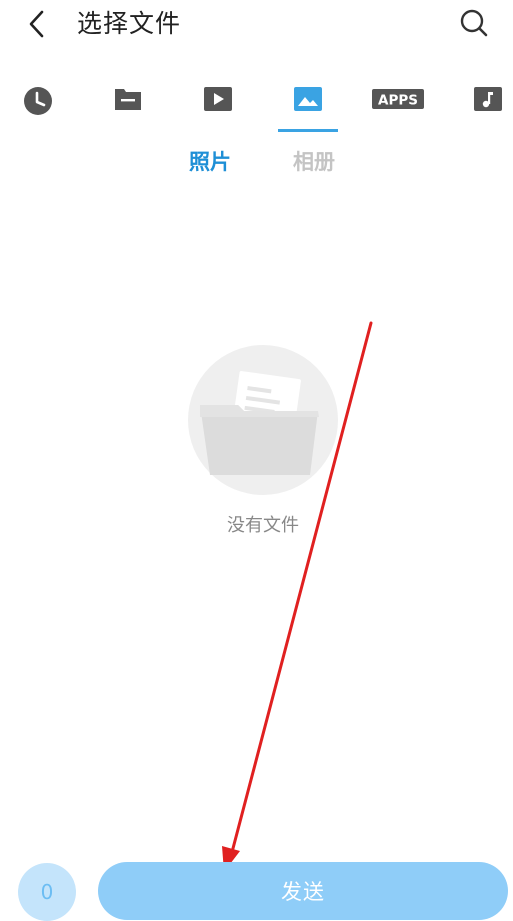  I want to click on clock-icon, so click(38, 101).